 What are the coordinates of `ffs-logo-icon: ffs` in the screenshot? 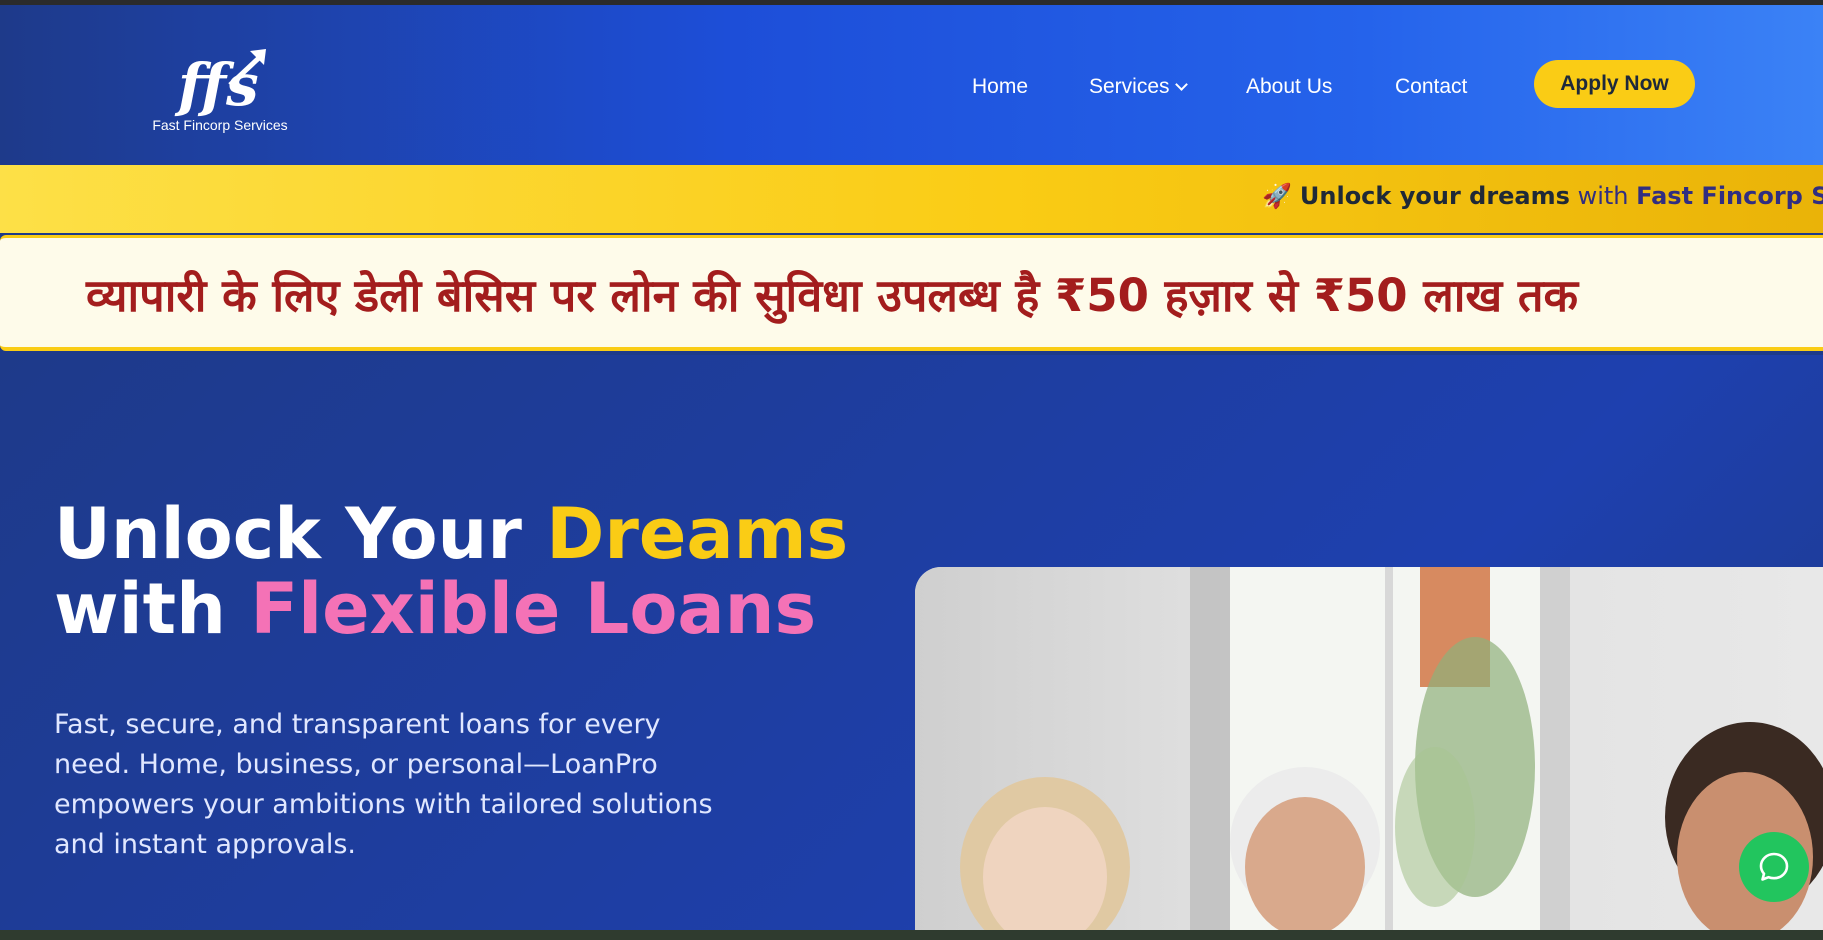 It's located at (220, 83).